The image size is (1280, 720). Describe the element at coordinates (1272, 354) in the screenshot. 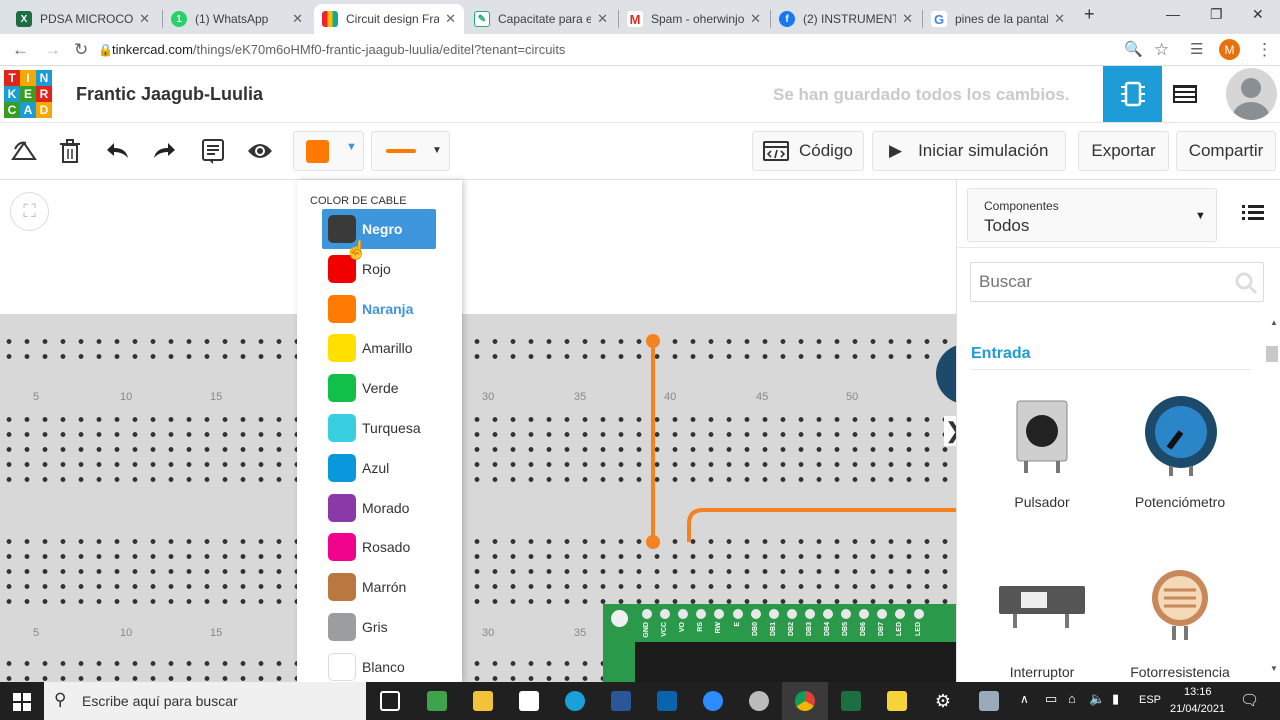

I see `scrollbar-thumb` at that location.